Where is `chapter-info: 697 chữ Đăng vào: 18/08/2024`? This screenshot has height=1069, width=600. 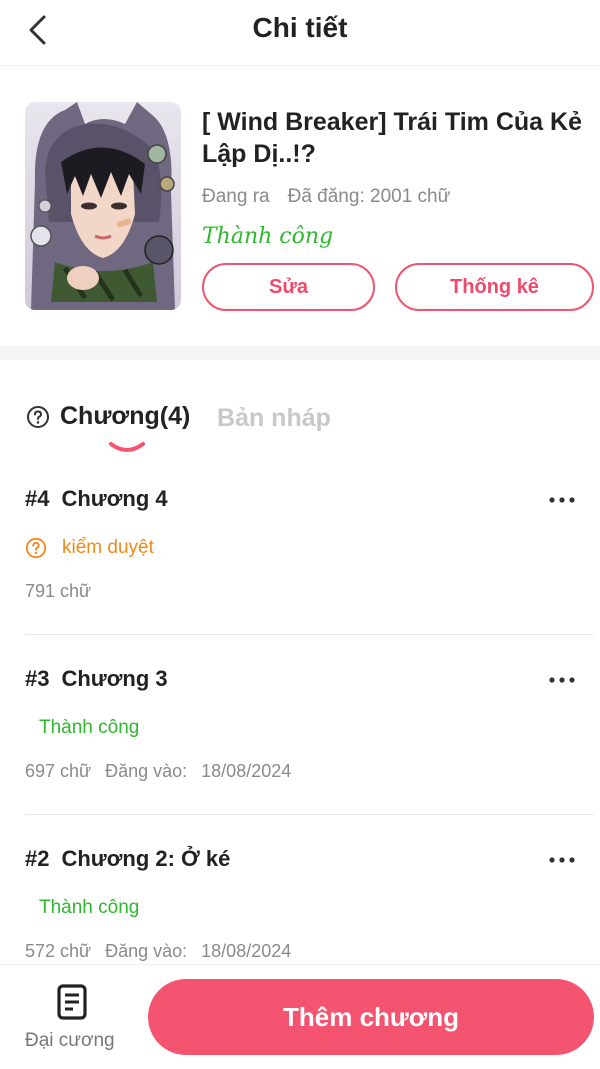
chapter-info: 697 chữ Đăng vào: 18/08/2024 is located at coordinates (158, 771).